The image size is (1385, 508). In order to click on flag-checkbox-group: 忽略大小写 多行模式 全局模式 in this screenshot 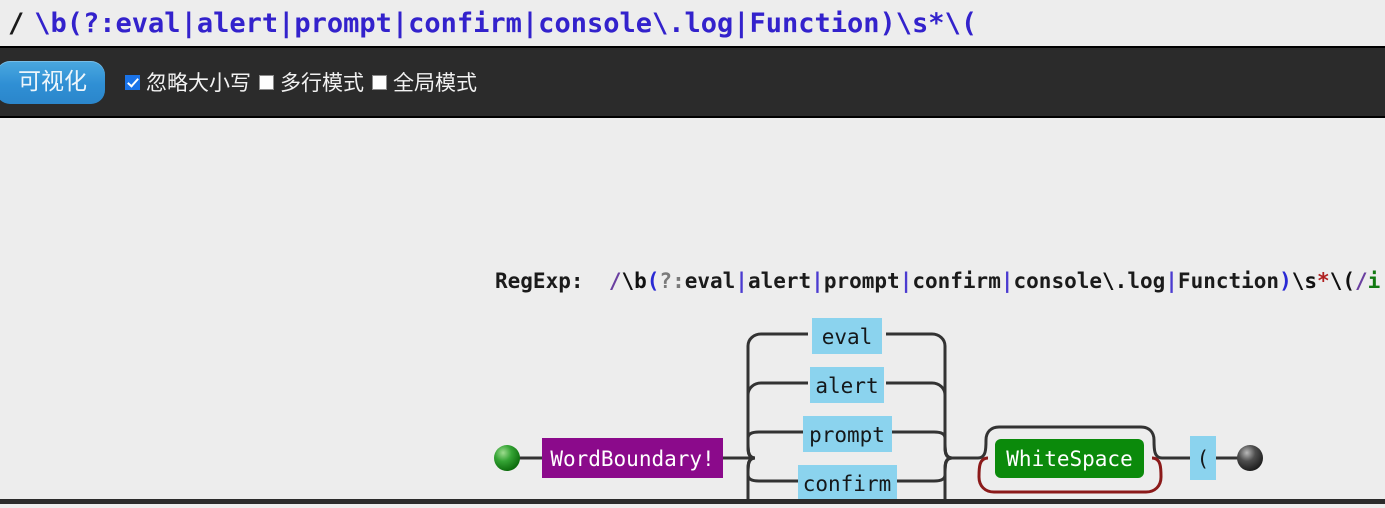, I will do `click(305, 82)`.